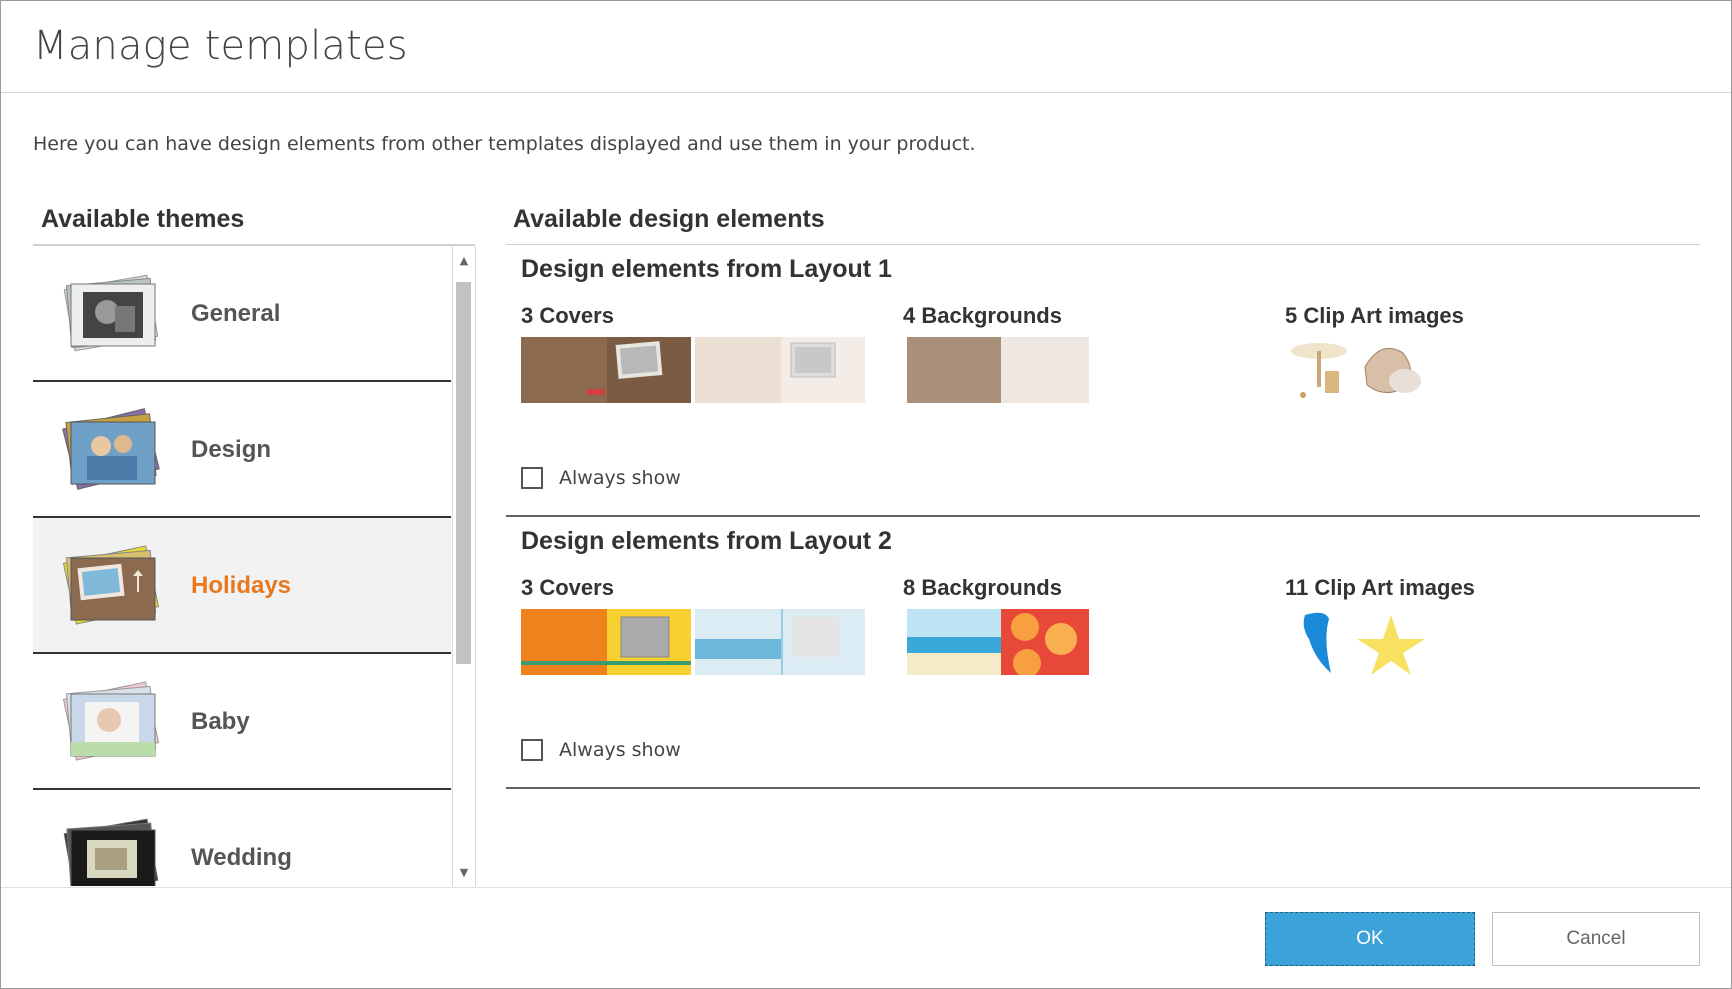  What do you see at coordinates (143, 219) in the screenshot?
I see `available-themes-heading: Available themes` at bounding box center [143, 219].